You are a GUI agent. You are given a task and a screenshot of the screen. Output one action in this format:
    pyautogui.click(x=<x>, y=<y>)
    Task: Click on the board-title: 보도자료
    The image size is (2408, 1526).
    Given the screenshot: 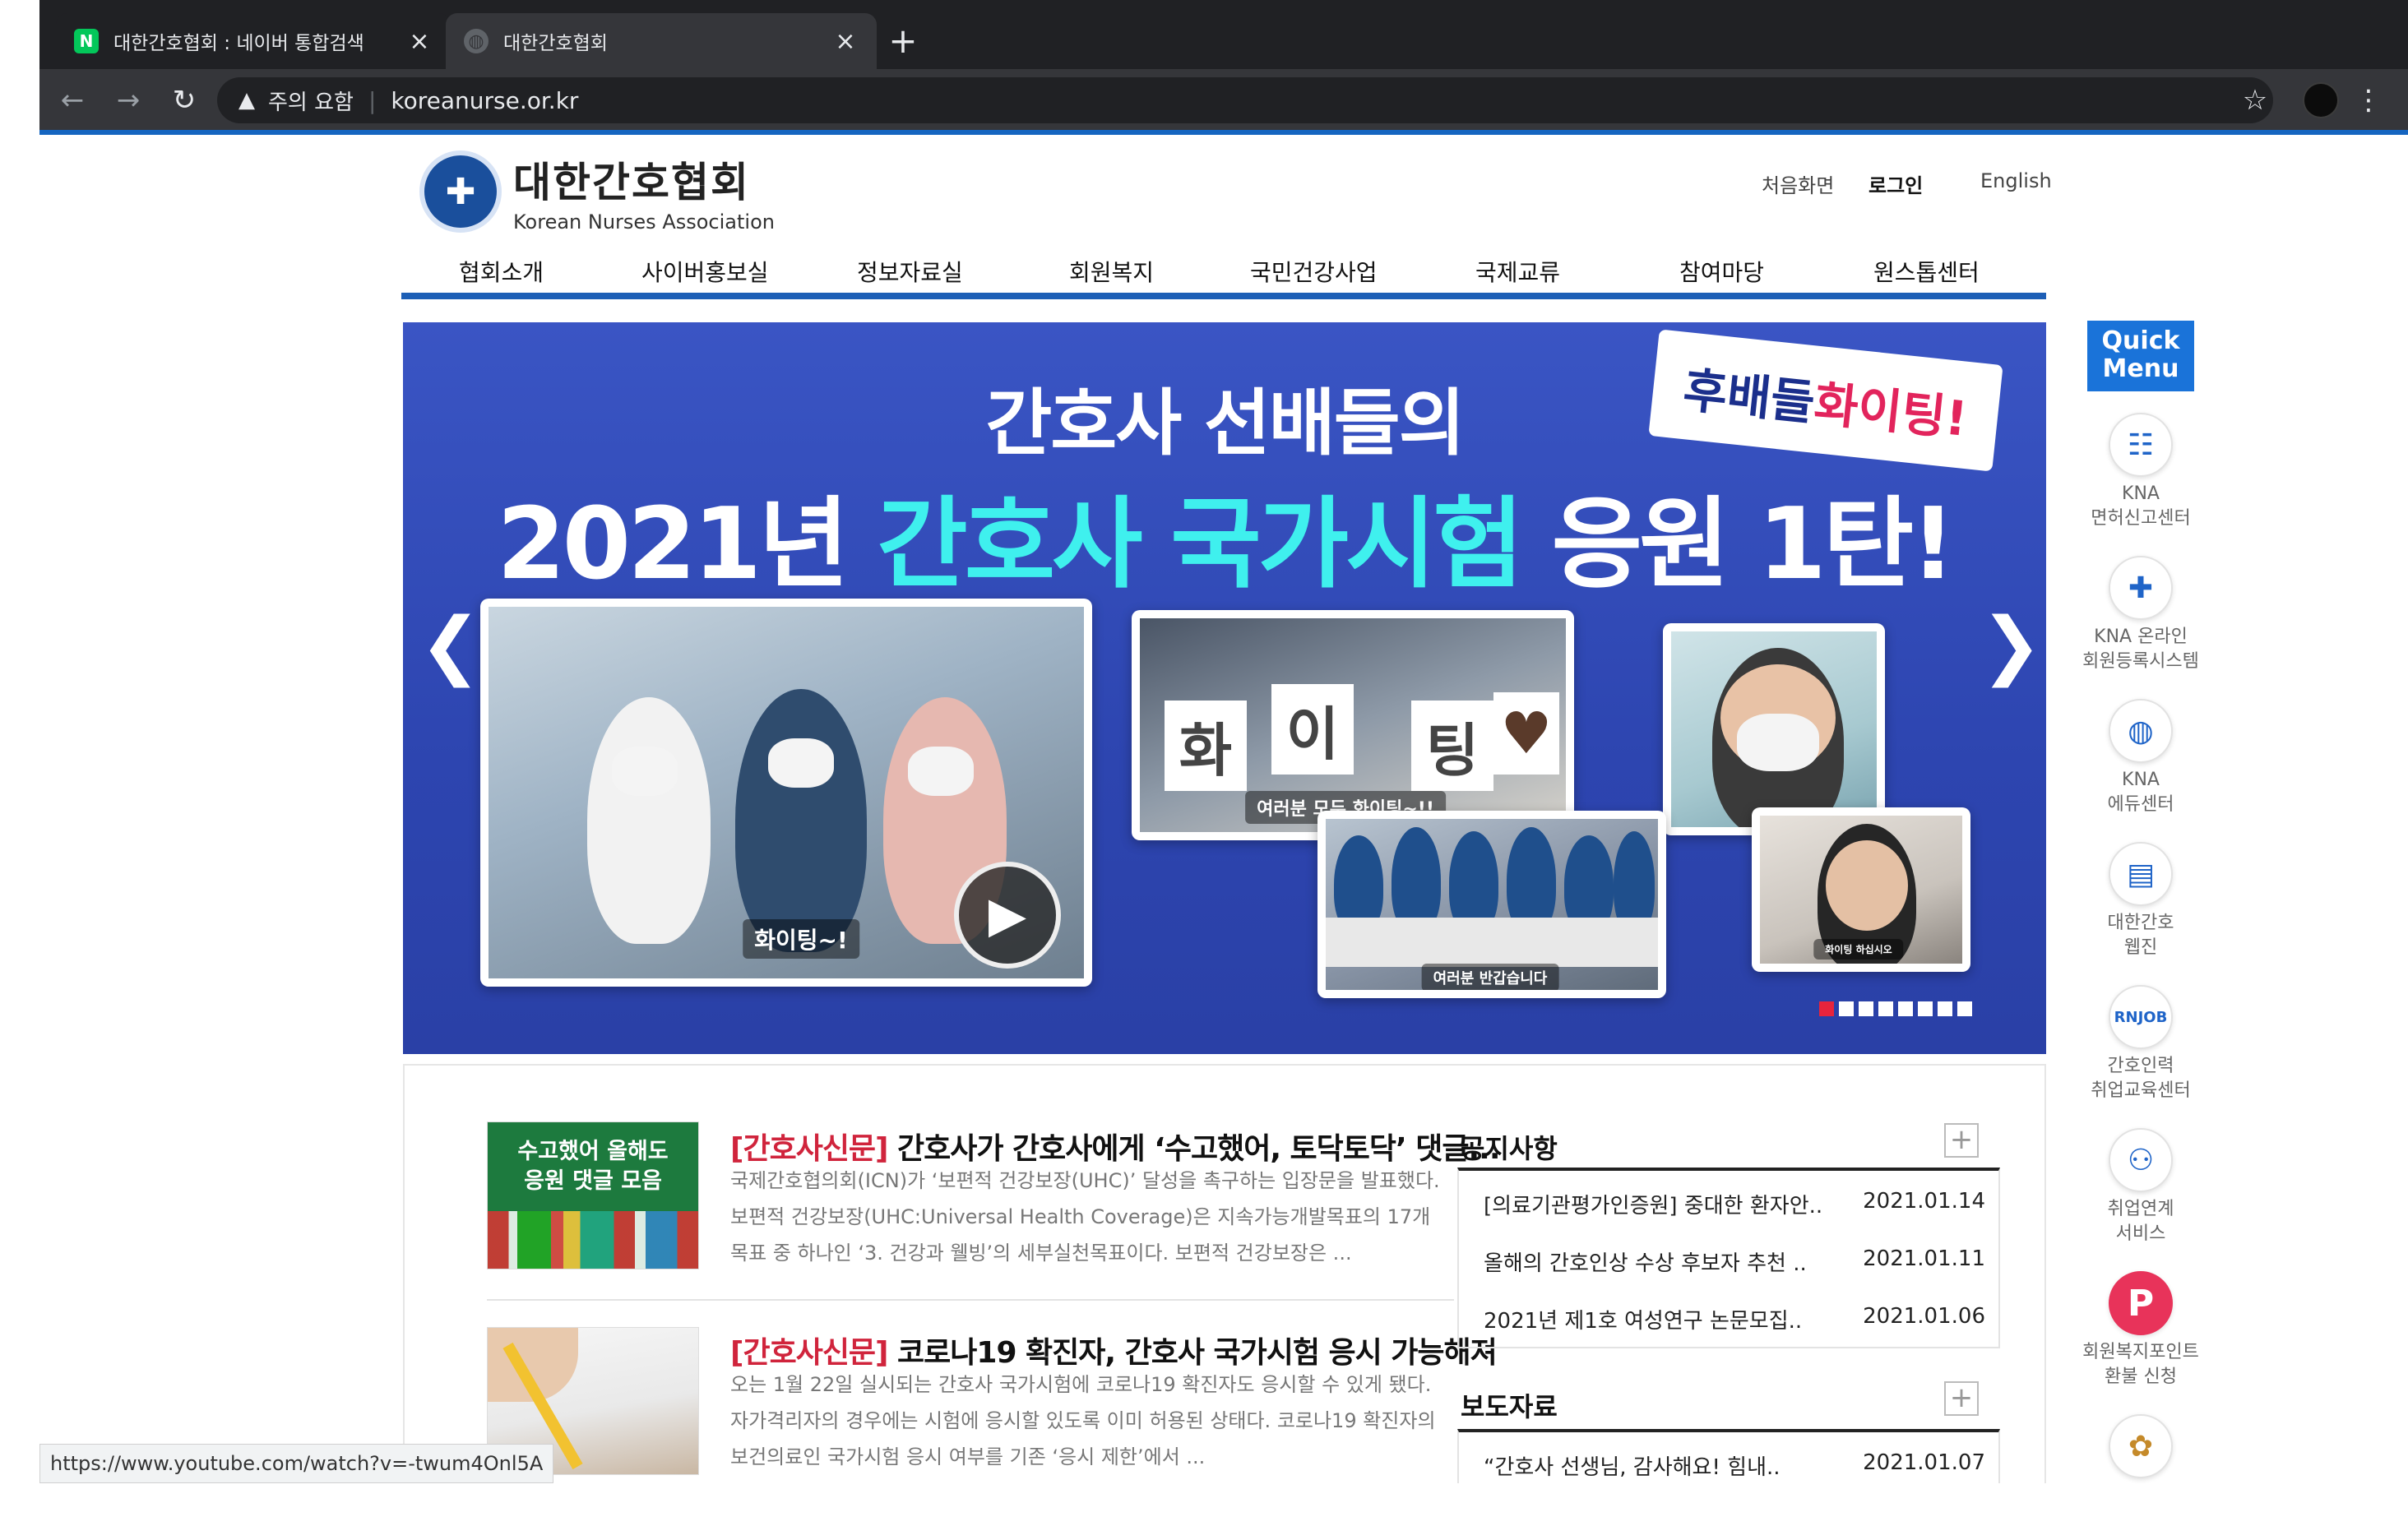 What is the action you would take?
    pyautogui.click(x=1509, y=1405)
    